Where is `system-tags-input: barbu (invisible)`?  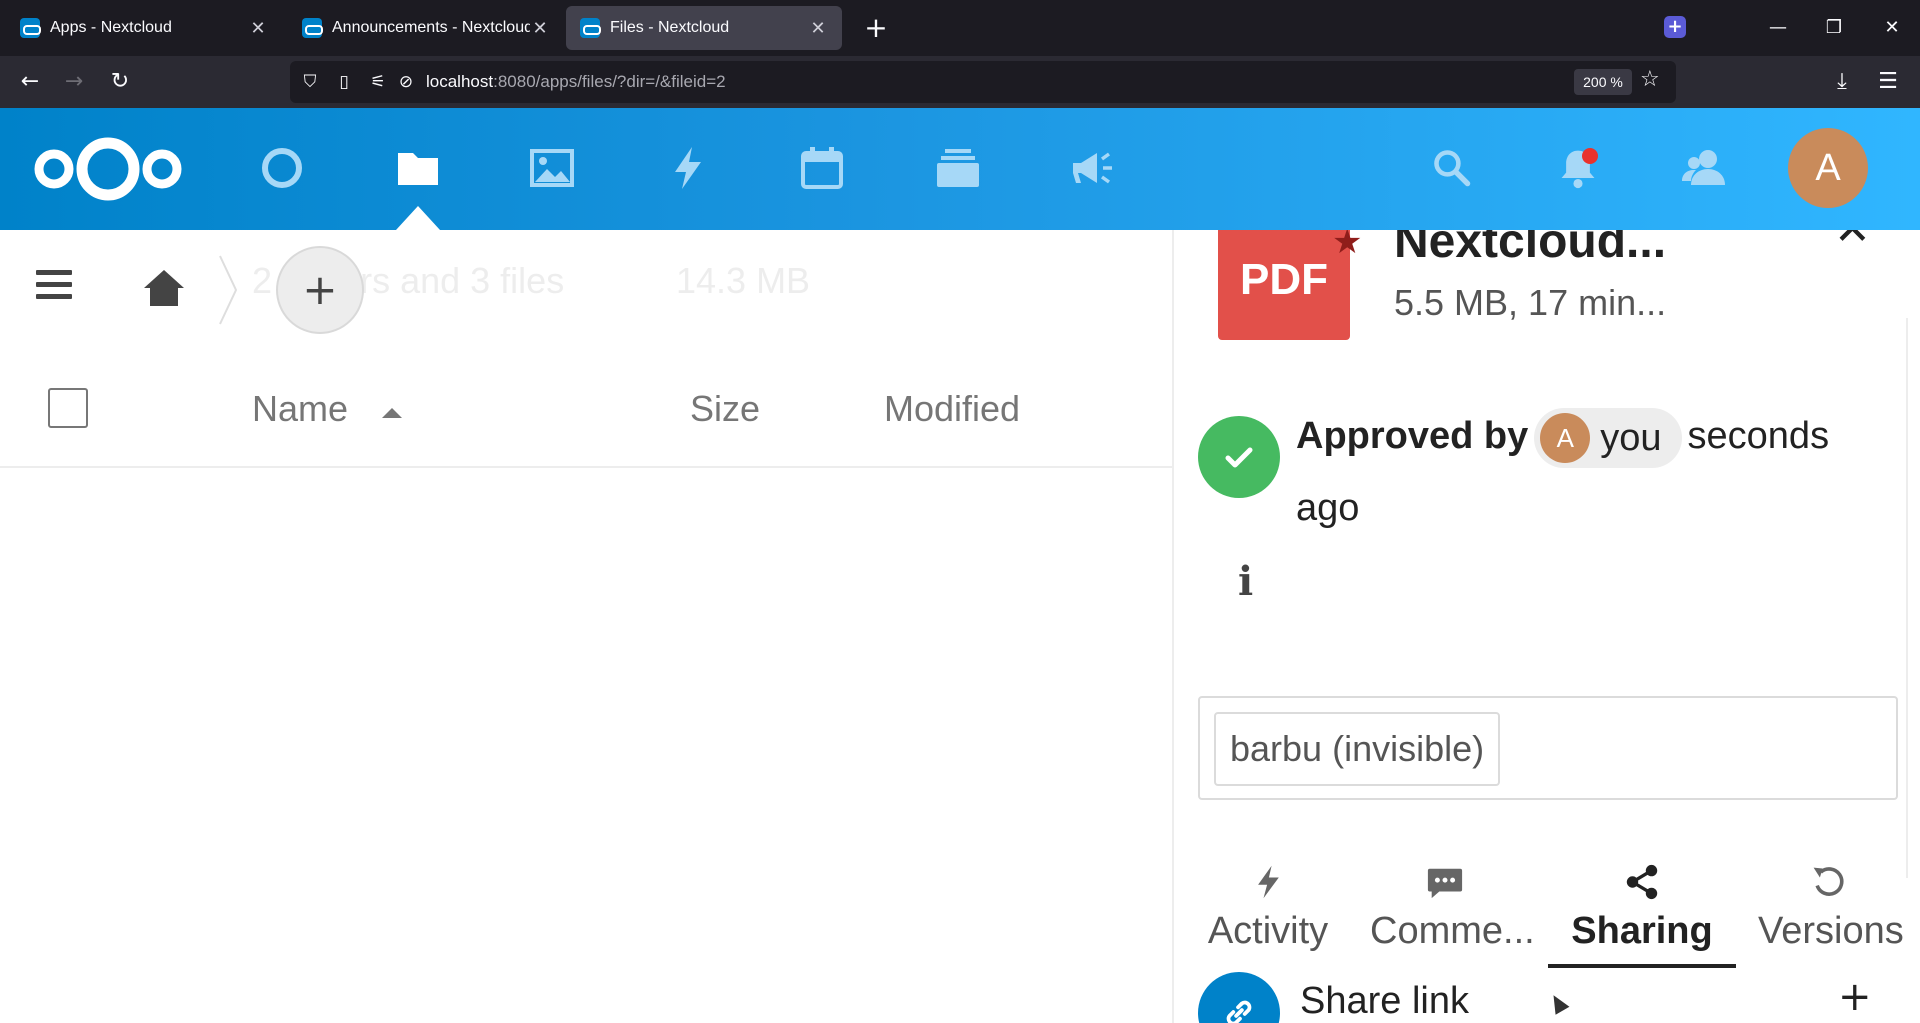 system-tags-input: barbu (invisible) is located at coordinates (1548, 748).